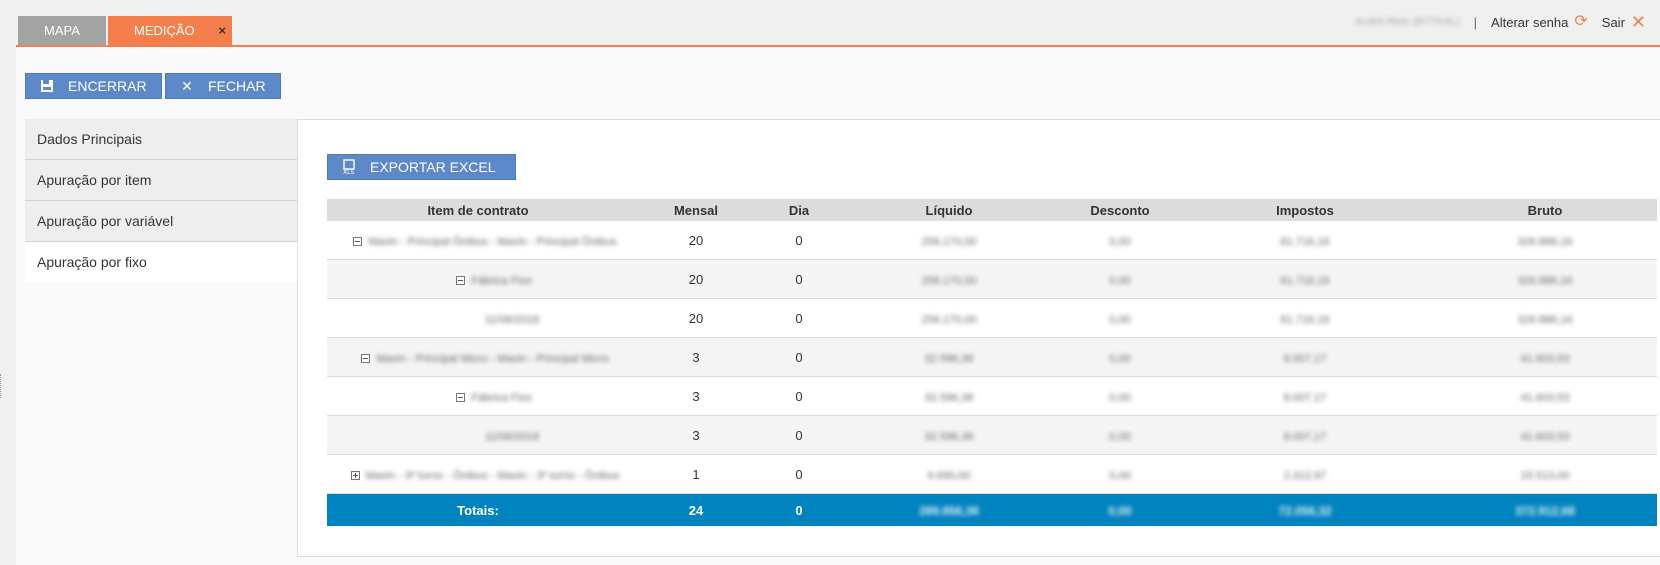 Image resolution: width=1660 pixels, height=565 pixels. Describe the element at coordinates (1120, 210) in the screenshot. I see `header-desconto: Desconto` at that location.